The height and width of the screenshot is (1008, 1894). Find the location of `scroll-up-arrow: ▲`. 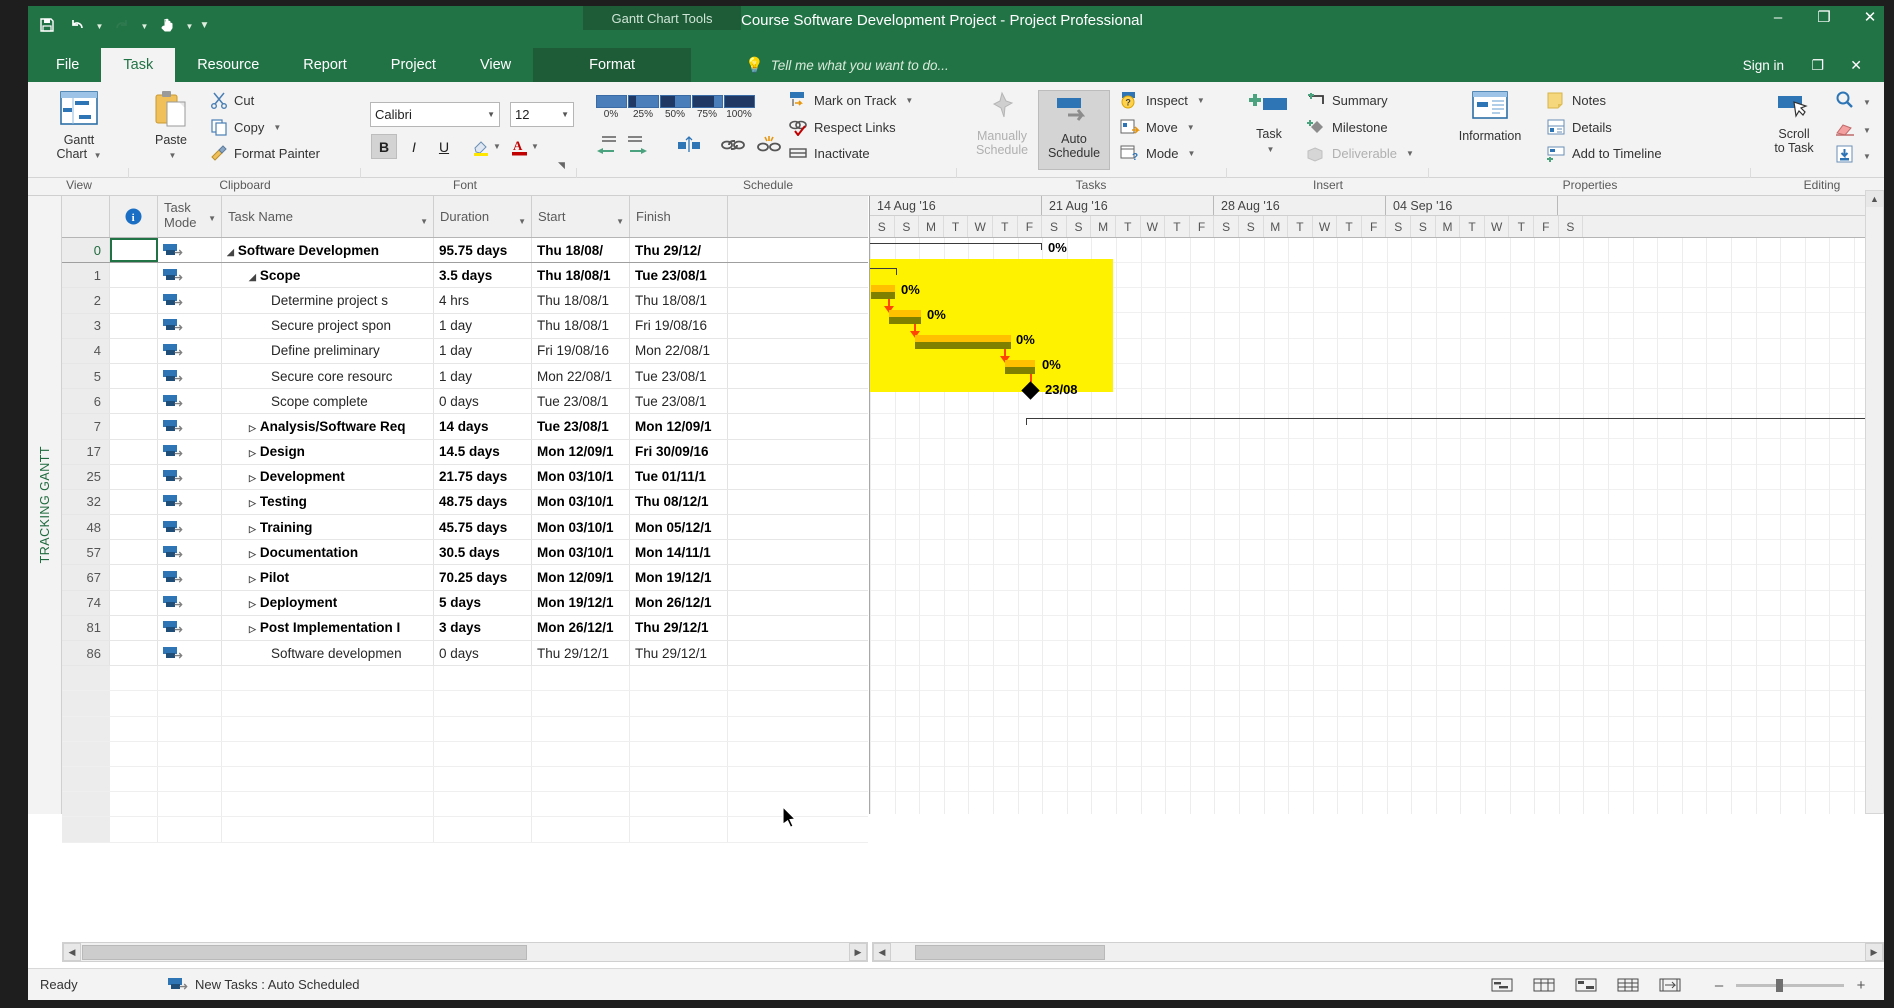

scroll-up-arrow: ▲ is located at coordinates (1874, 199).